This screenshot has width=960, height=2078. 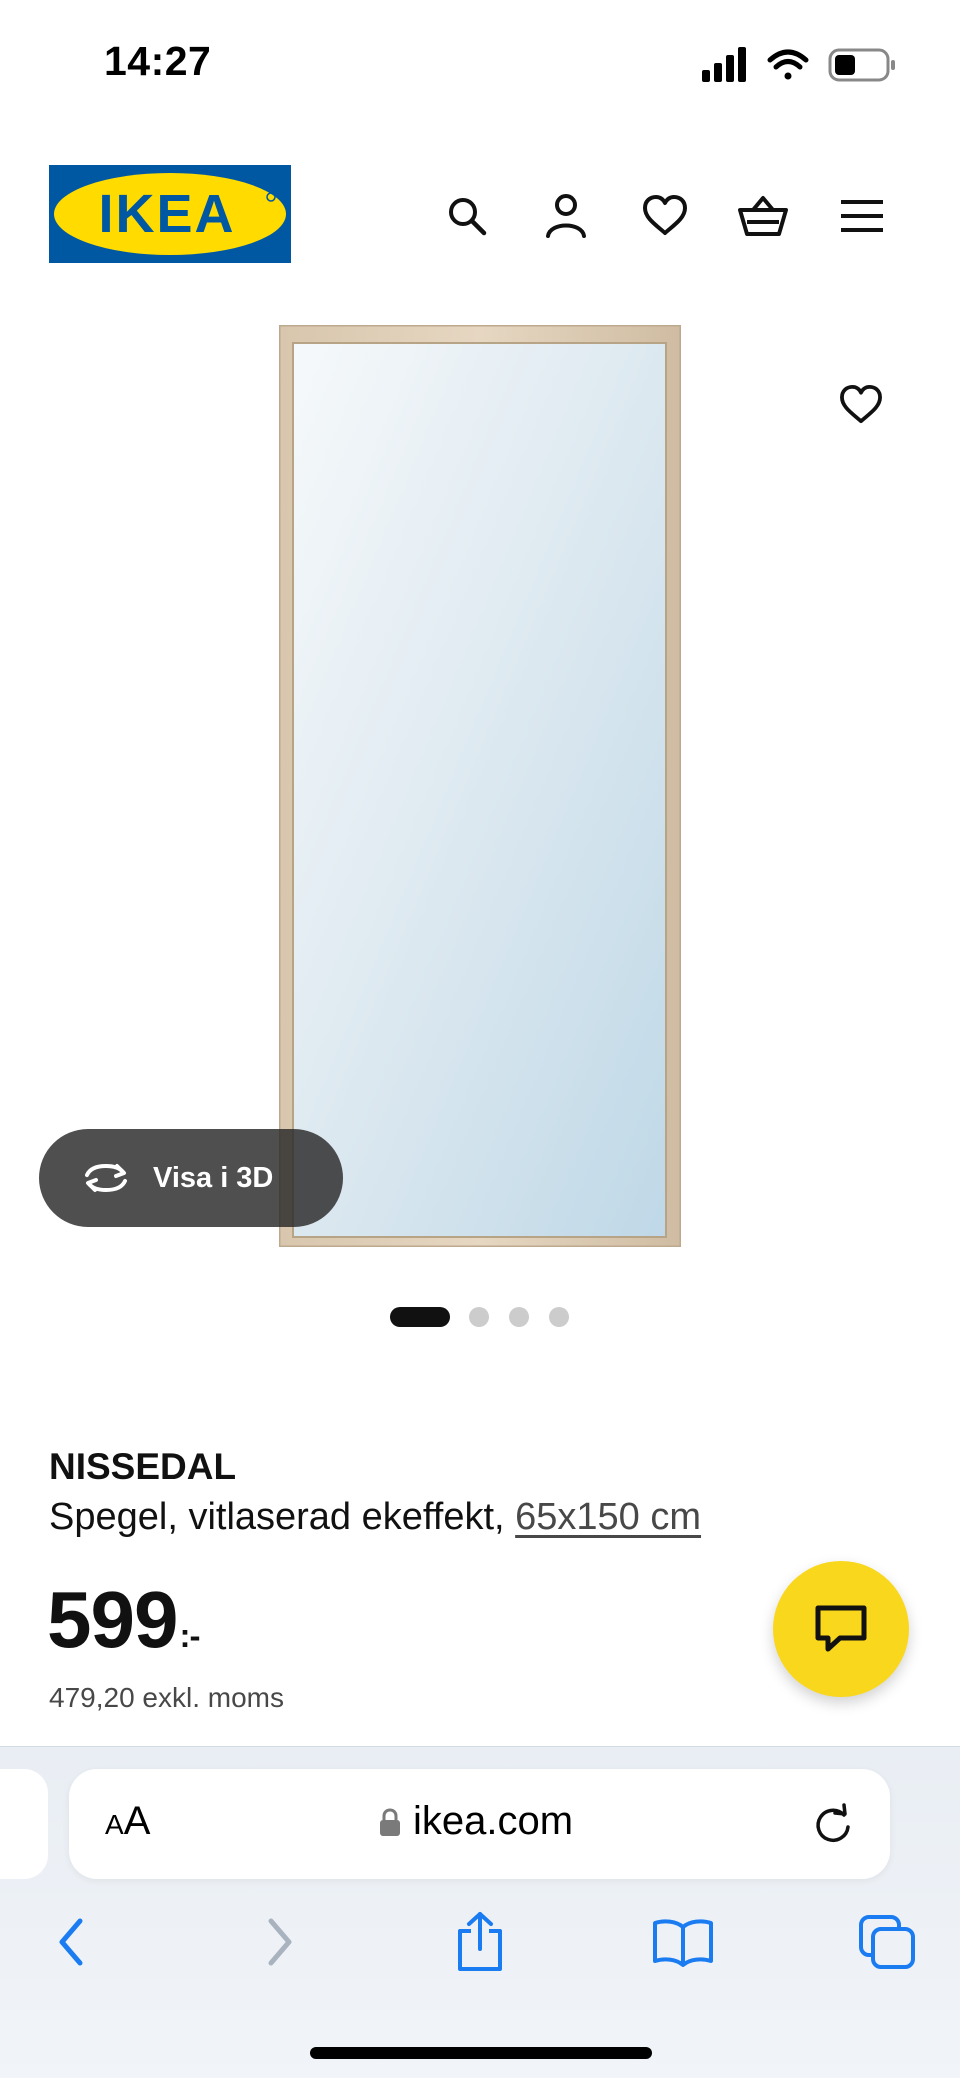 I want to click on ikea-logo: IKEA, so click(x=170, y=214).